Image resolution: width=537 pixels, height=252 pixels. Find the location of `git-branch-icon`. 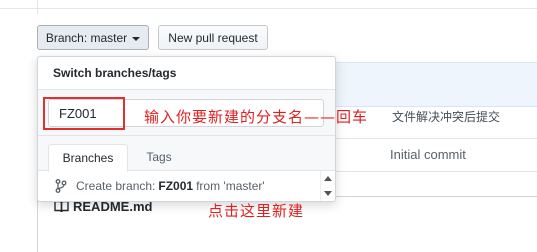

git-branch-icon is located at coordinates (61, 186).